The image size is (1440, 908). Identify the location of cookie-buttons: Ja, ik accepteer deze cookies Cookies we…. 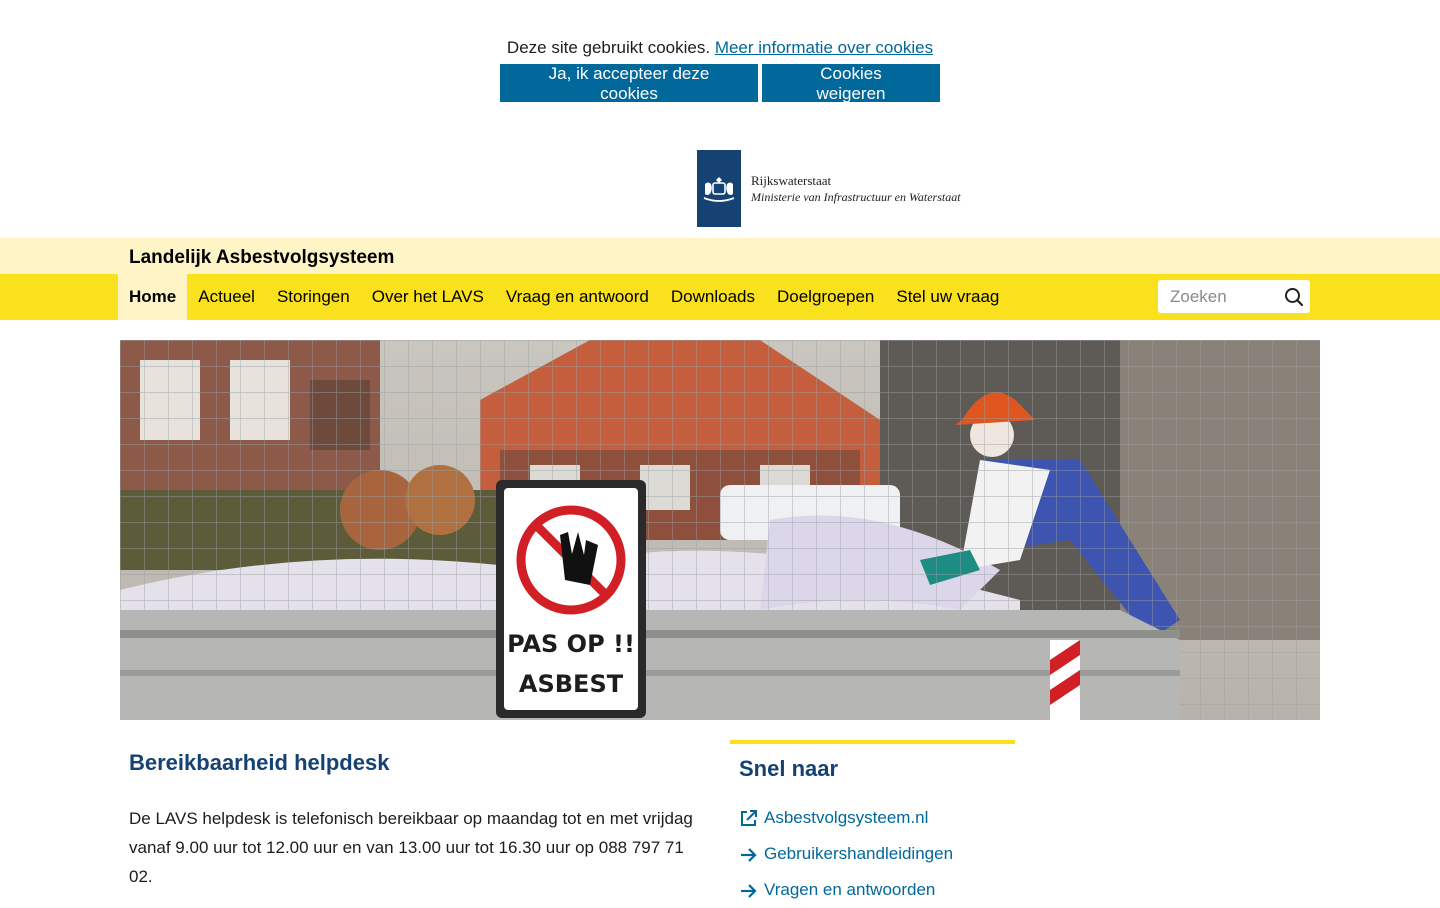
(720, 83).